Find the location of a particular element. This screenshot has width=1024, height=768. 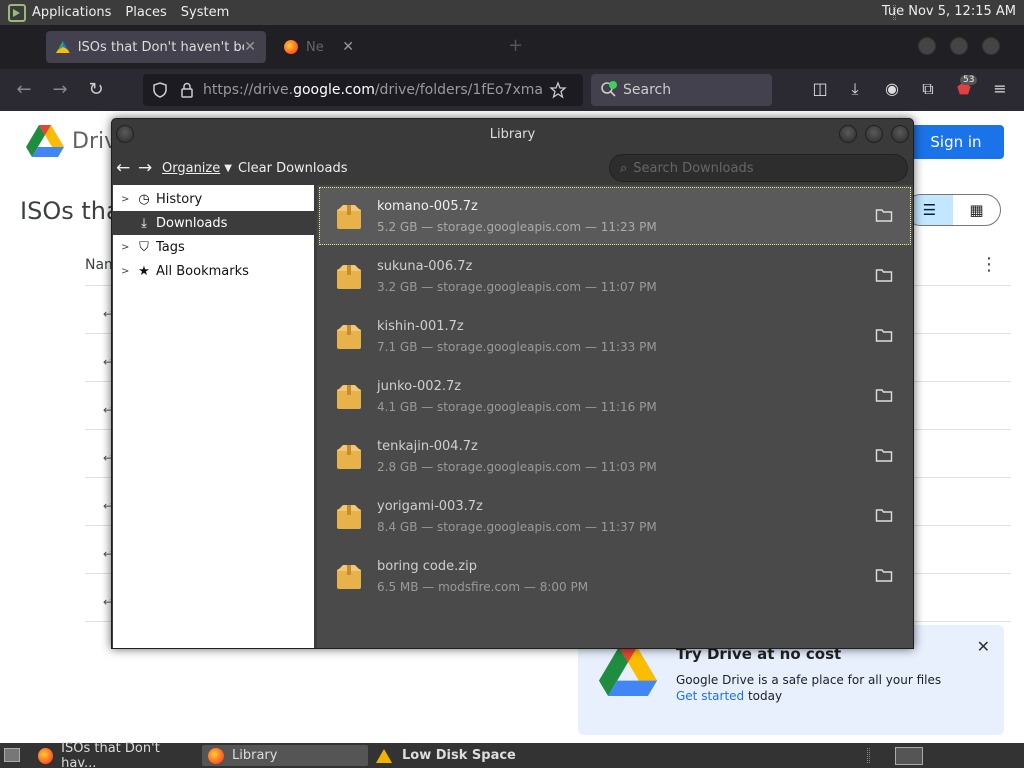

download-filename: tenkajin-004.7z is located at coordinates (427, 446).